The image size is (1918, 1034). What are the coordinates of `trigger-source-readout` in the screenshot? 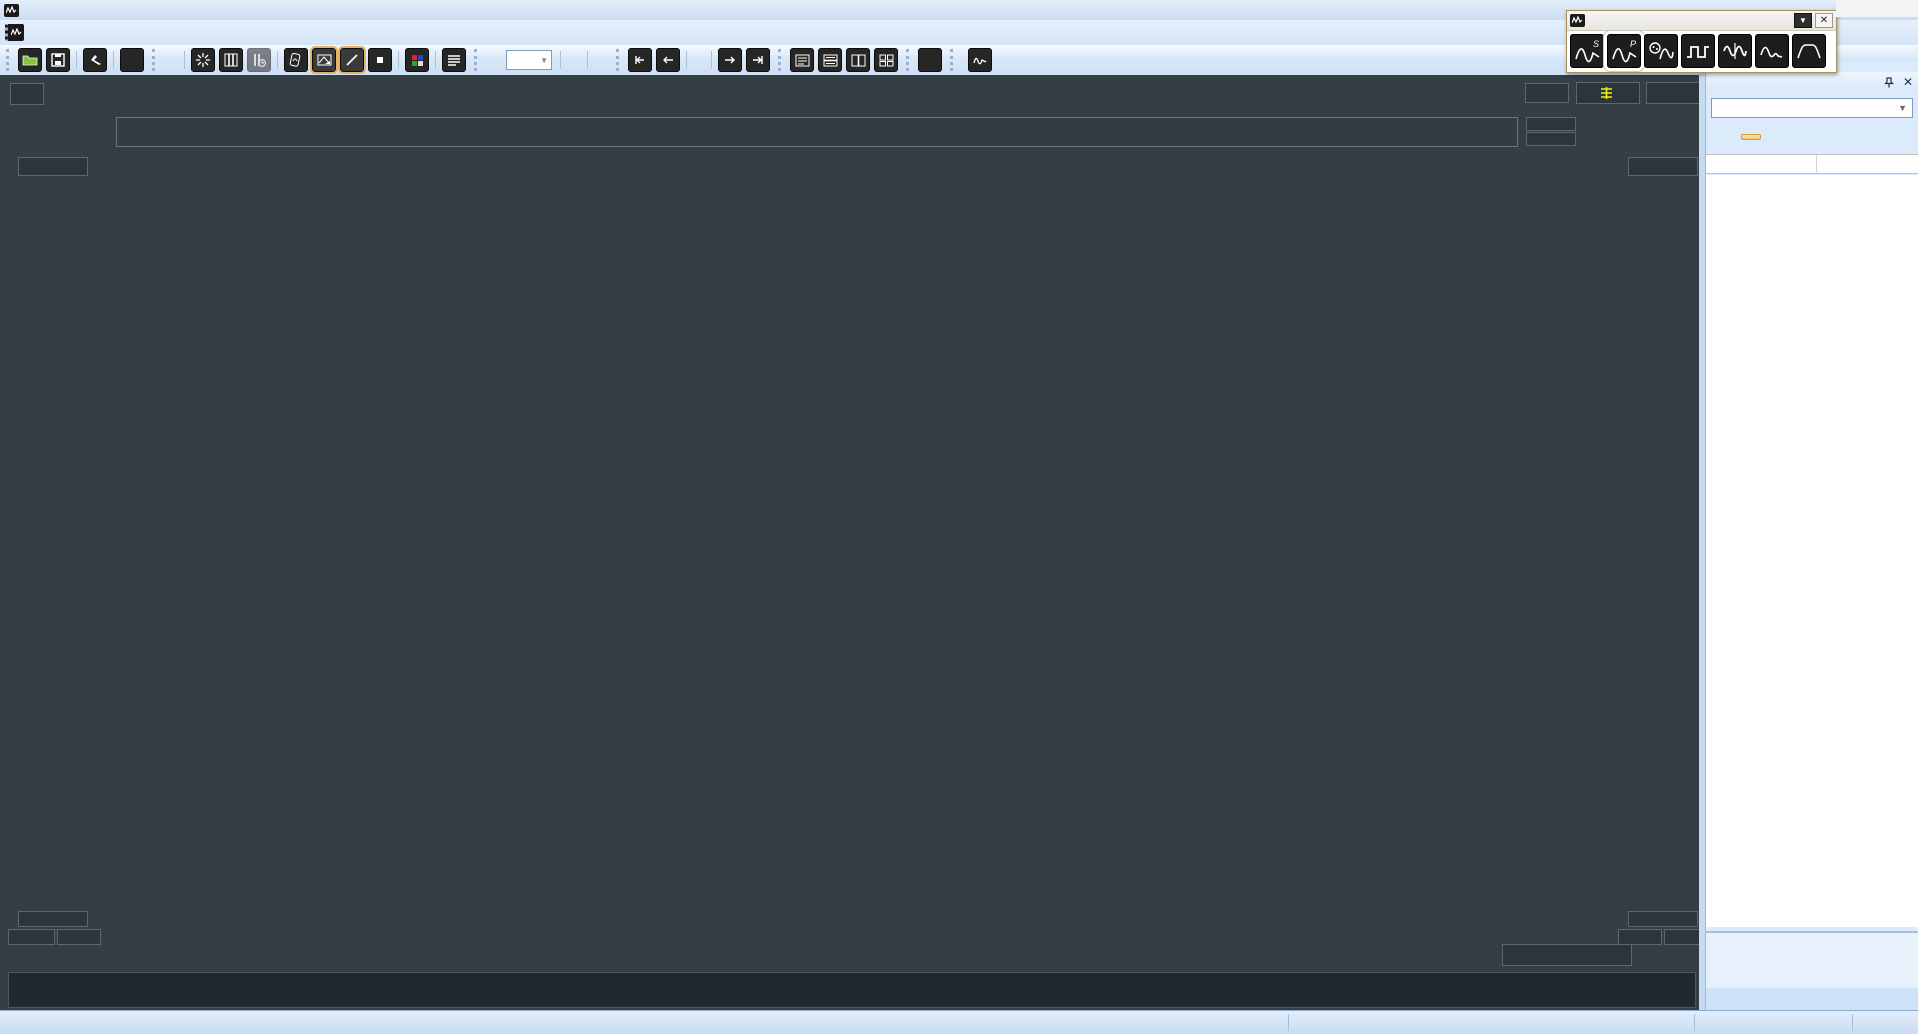 It's located at (1608, 93).